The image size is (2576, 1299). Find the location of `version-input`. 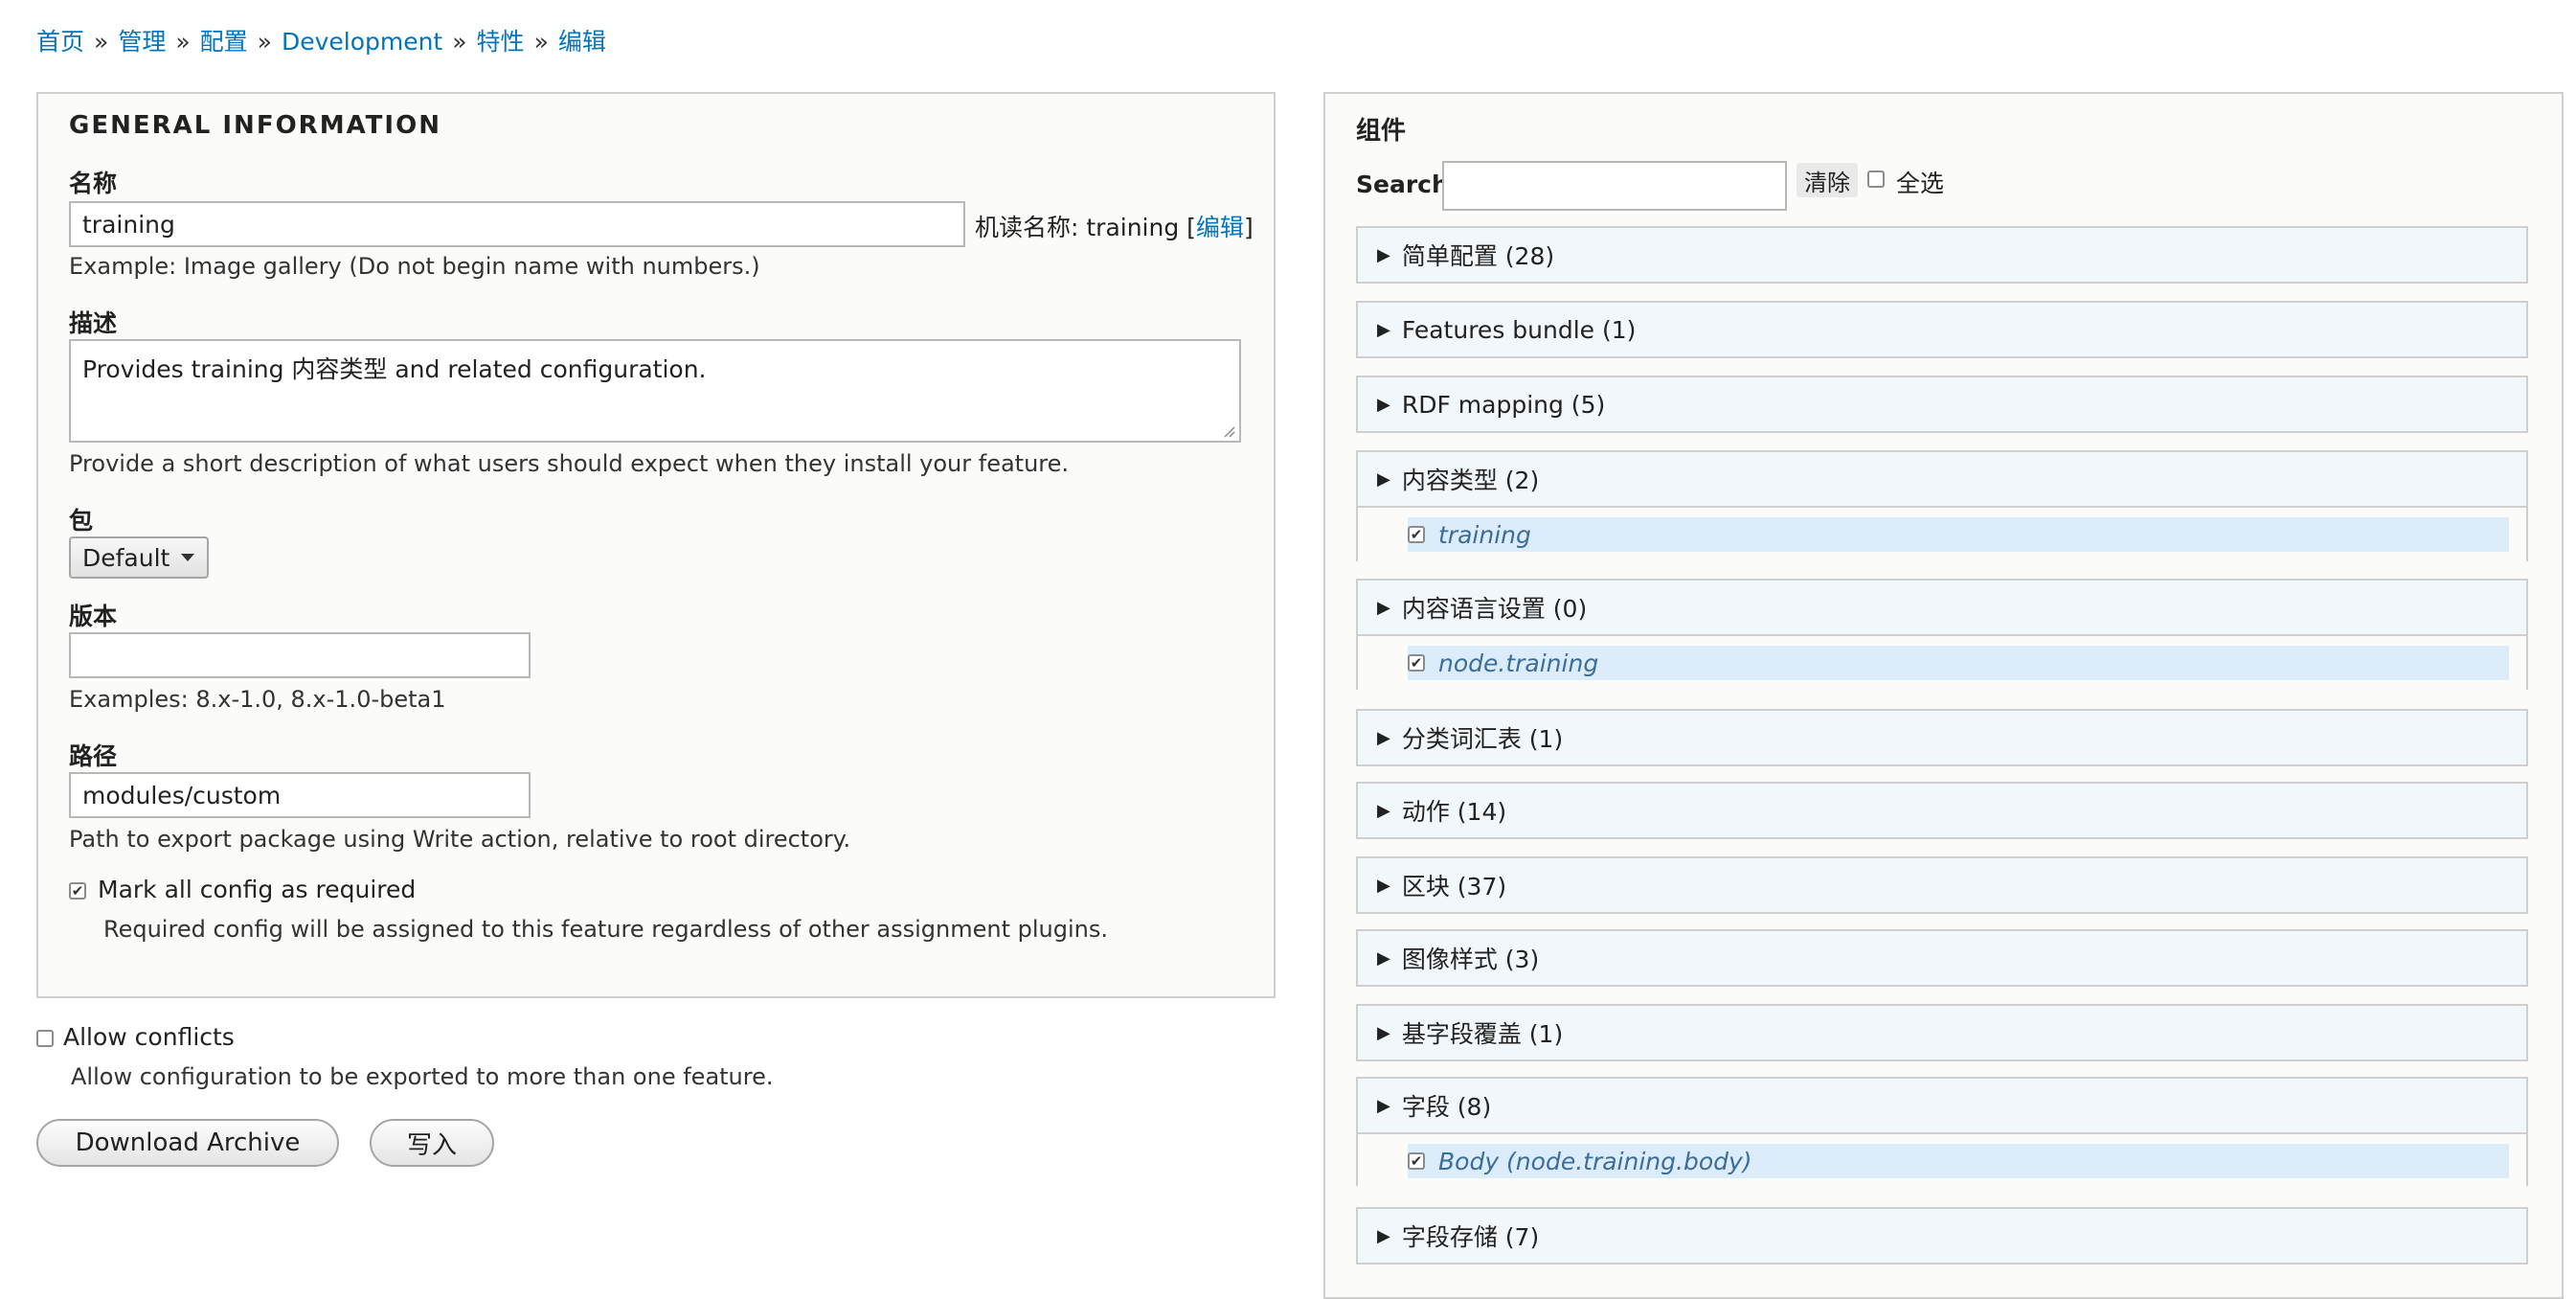

version-input is located at coordinates (300, 655).